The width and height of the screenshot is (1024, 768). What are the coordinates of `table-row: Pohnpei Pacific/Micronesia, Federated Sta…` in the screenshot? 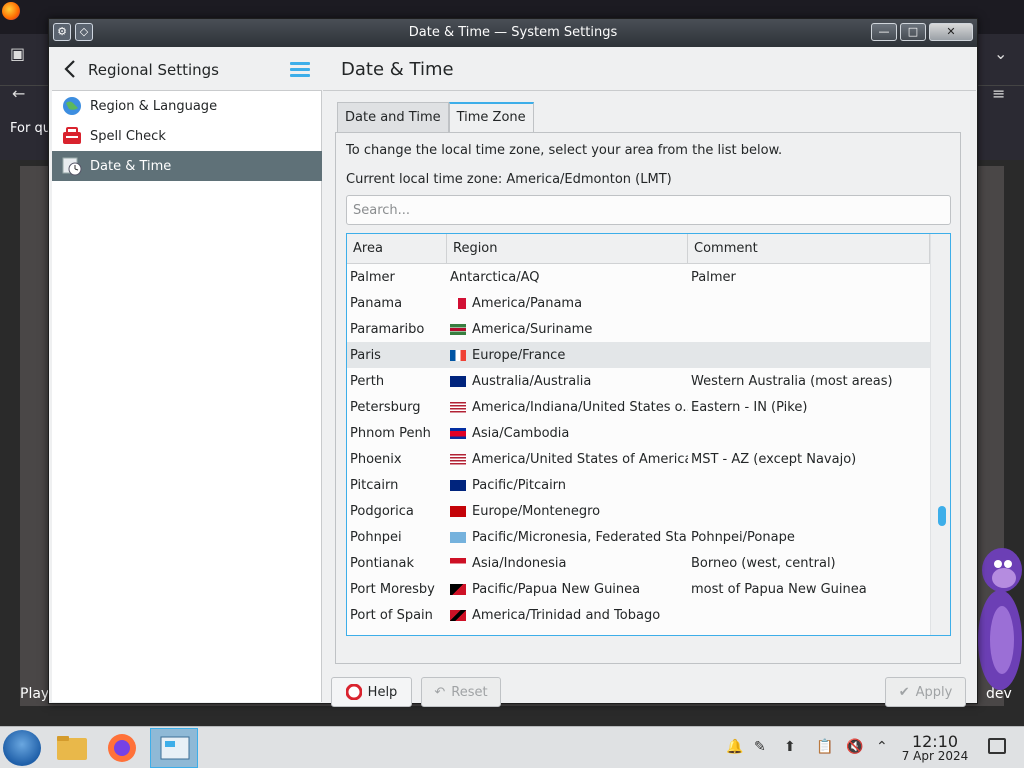 It's located at (638, 537).